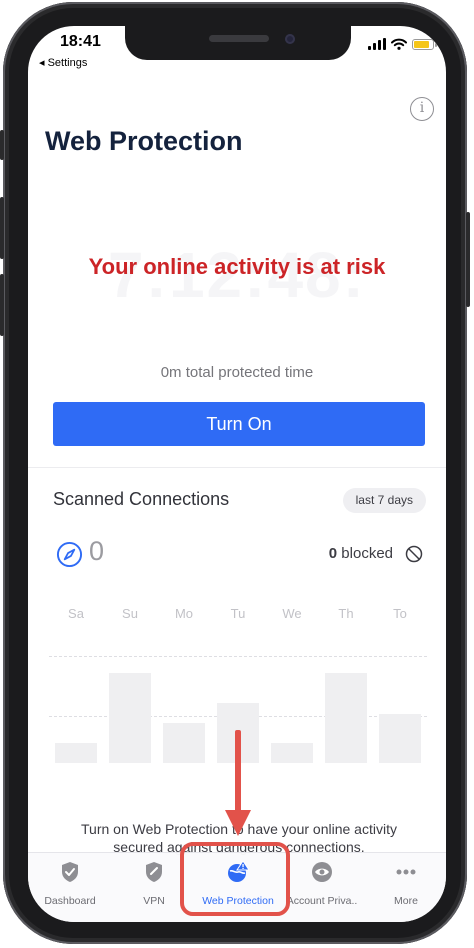  What do you see at coordinates (237, 467) in the screenshot?
I see `divider` at bounding box center [237, 467].